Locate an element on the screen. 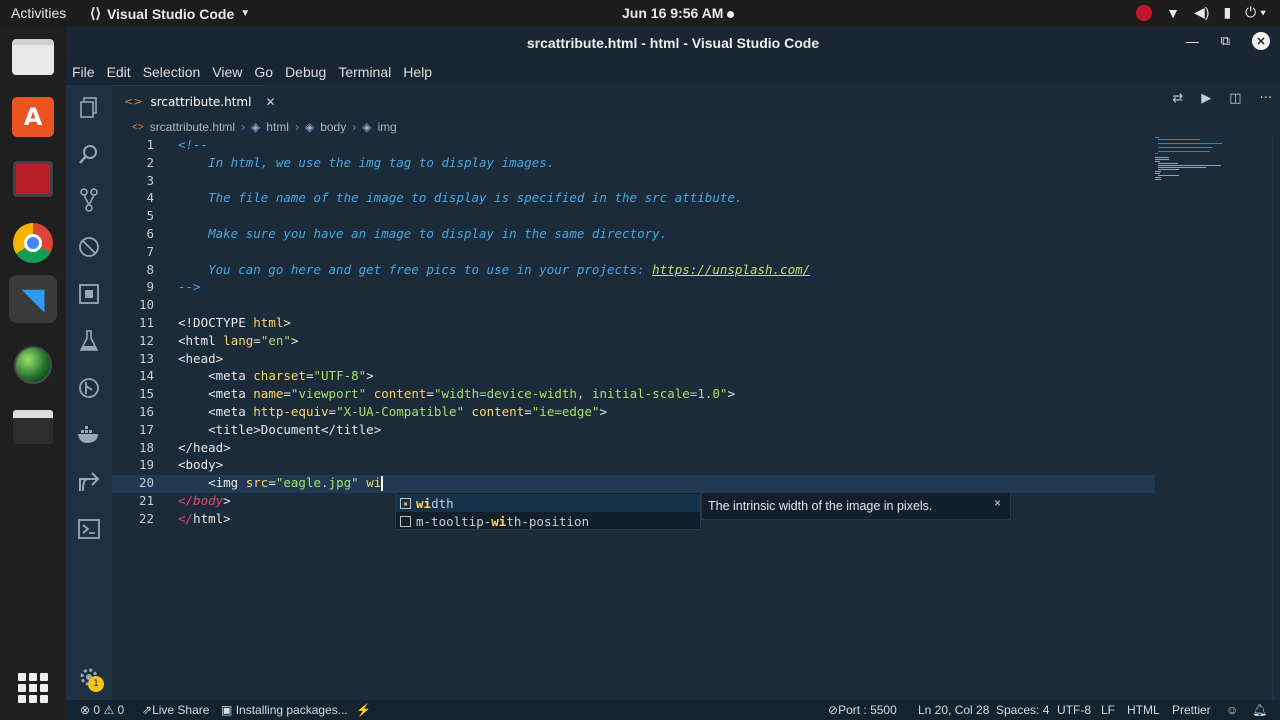  maximize-button: ⧉ is located at coordinates (1225, 41).